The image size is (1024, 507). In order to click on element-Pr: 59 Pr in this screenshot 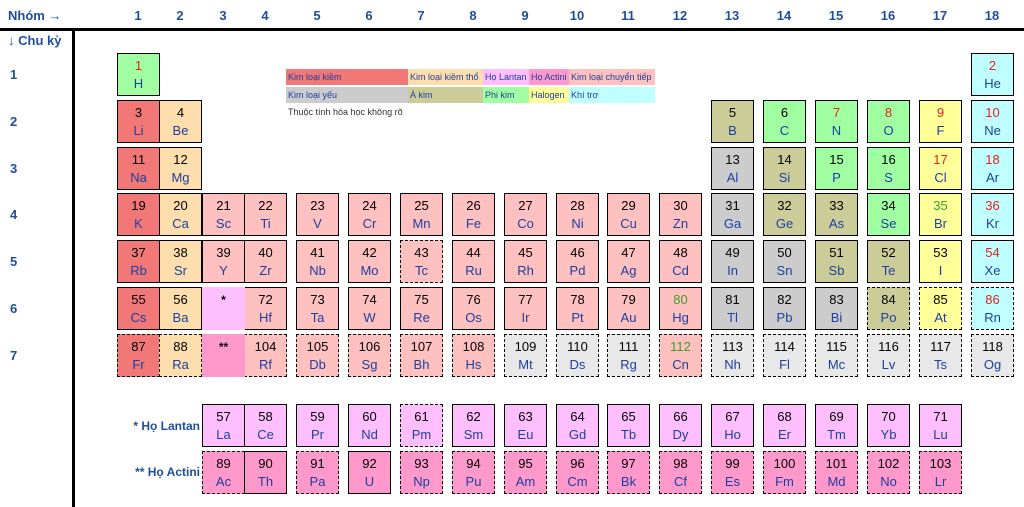, I will do `click(317, 425)`.